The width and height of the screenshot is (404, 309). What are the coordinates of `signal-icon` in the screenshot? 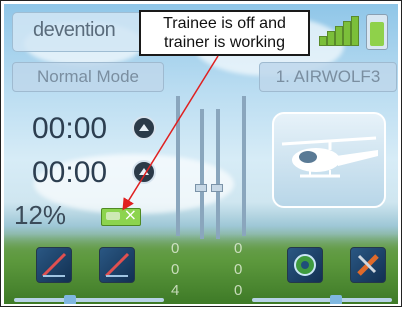 It's located at (339, 31).